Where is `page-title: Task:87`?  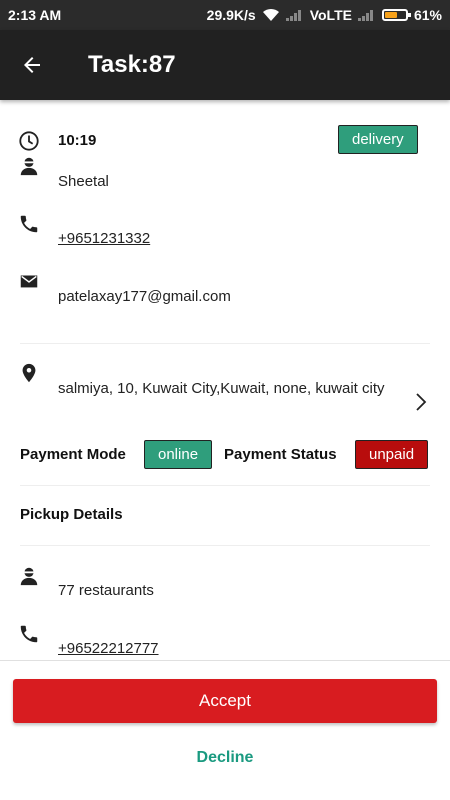
page-title: Task:87 is located at coordinates (132, 64).